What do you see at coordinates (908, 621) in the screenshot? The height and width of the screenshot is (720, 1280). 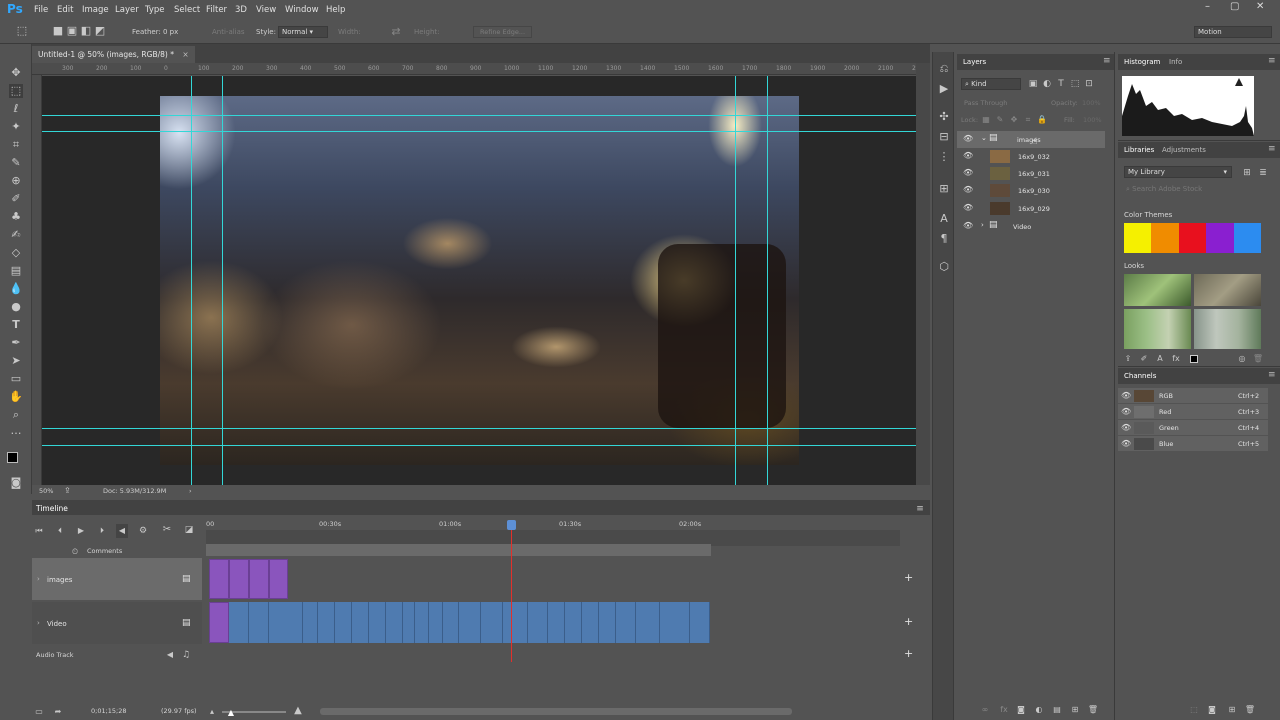 I see `add-media-video-icon: +` at bounding box center [908, 621].